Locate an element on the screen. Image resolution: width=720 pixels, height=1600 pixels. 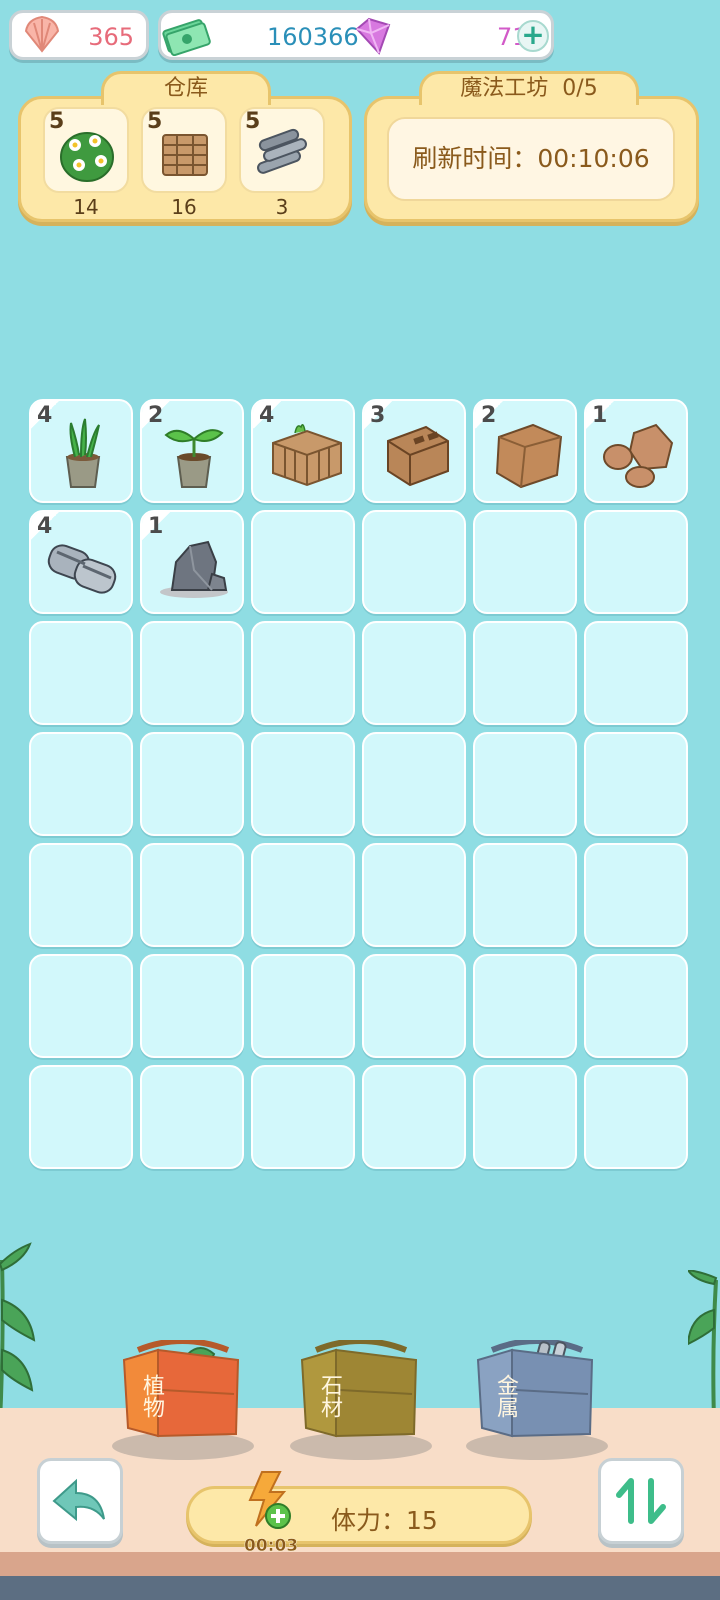
metal-crate-label: 金属 is located at coordinates (505, 1396).